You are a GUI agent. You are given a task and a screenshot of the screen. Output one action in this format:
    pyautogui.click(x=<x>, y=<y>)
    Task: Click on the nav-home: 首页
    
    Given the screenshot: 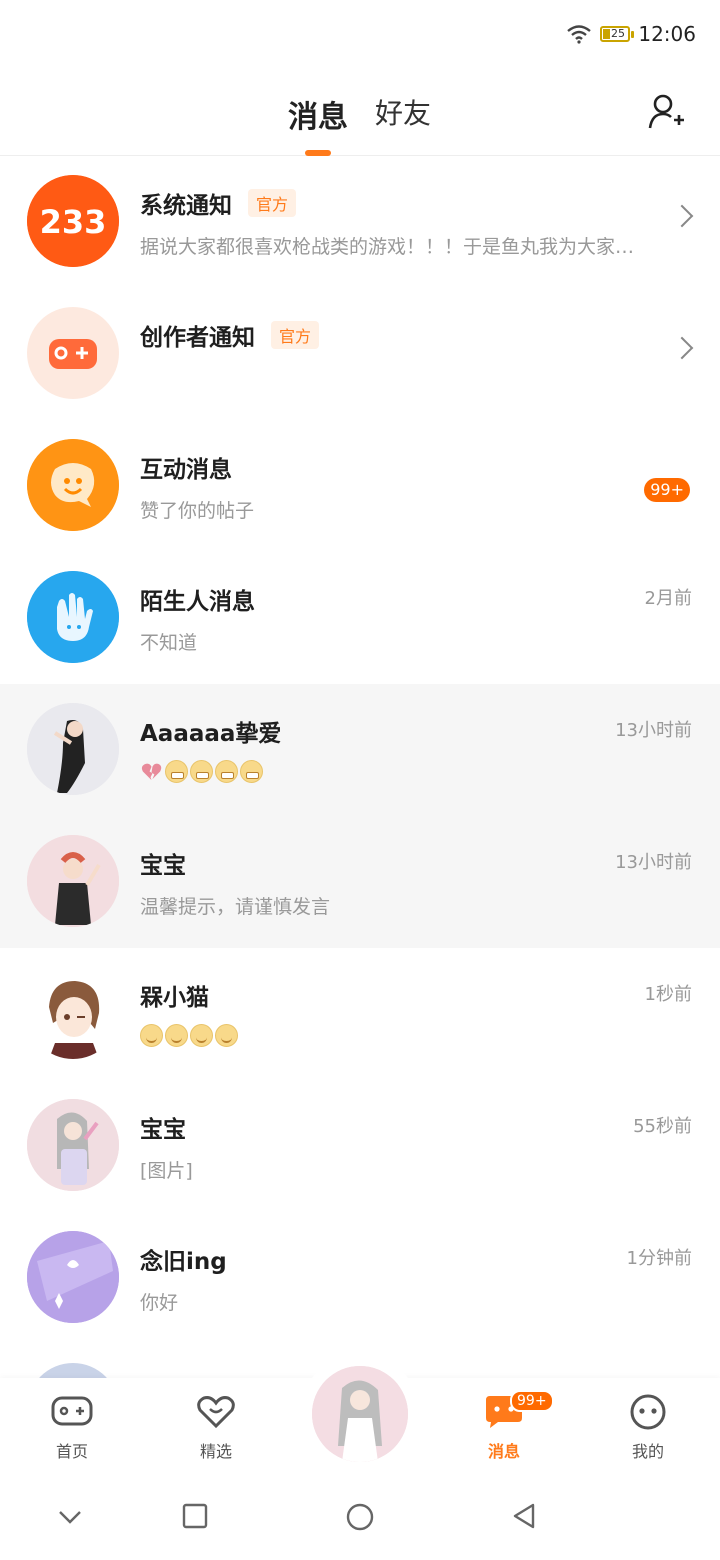 What is the action you would take?
    pyautogui.click(x=72, y=1428)
    